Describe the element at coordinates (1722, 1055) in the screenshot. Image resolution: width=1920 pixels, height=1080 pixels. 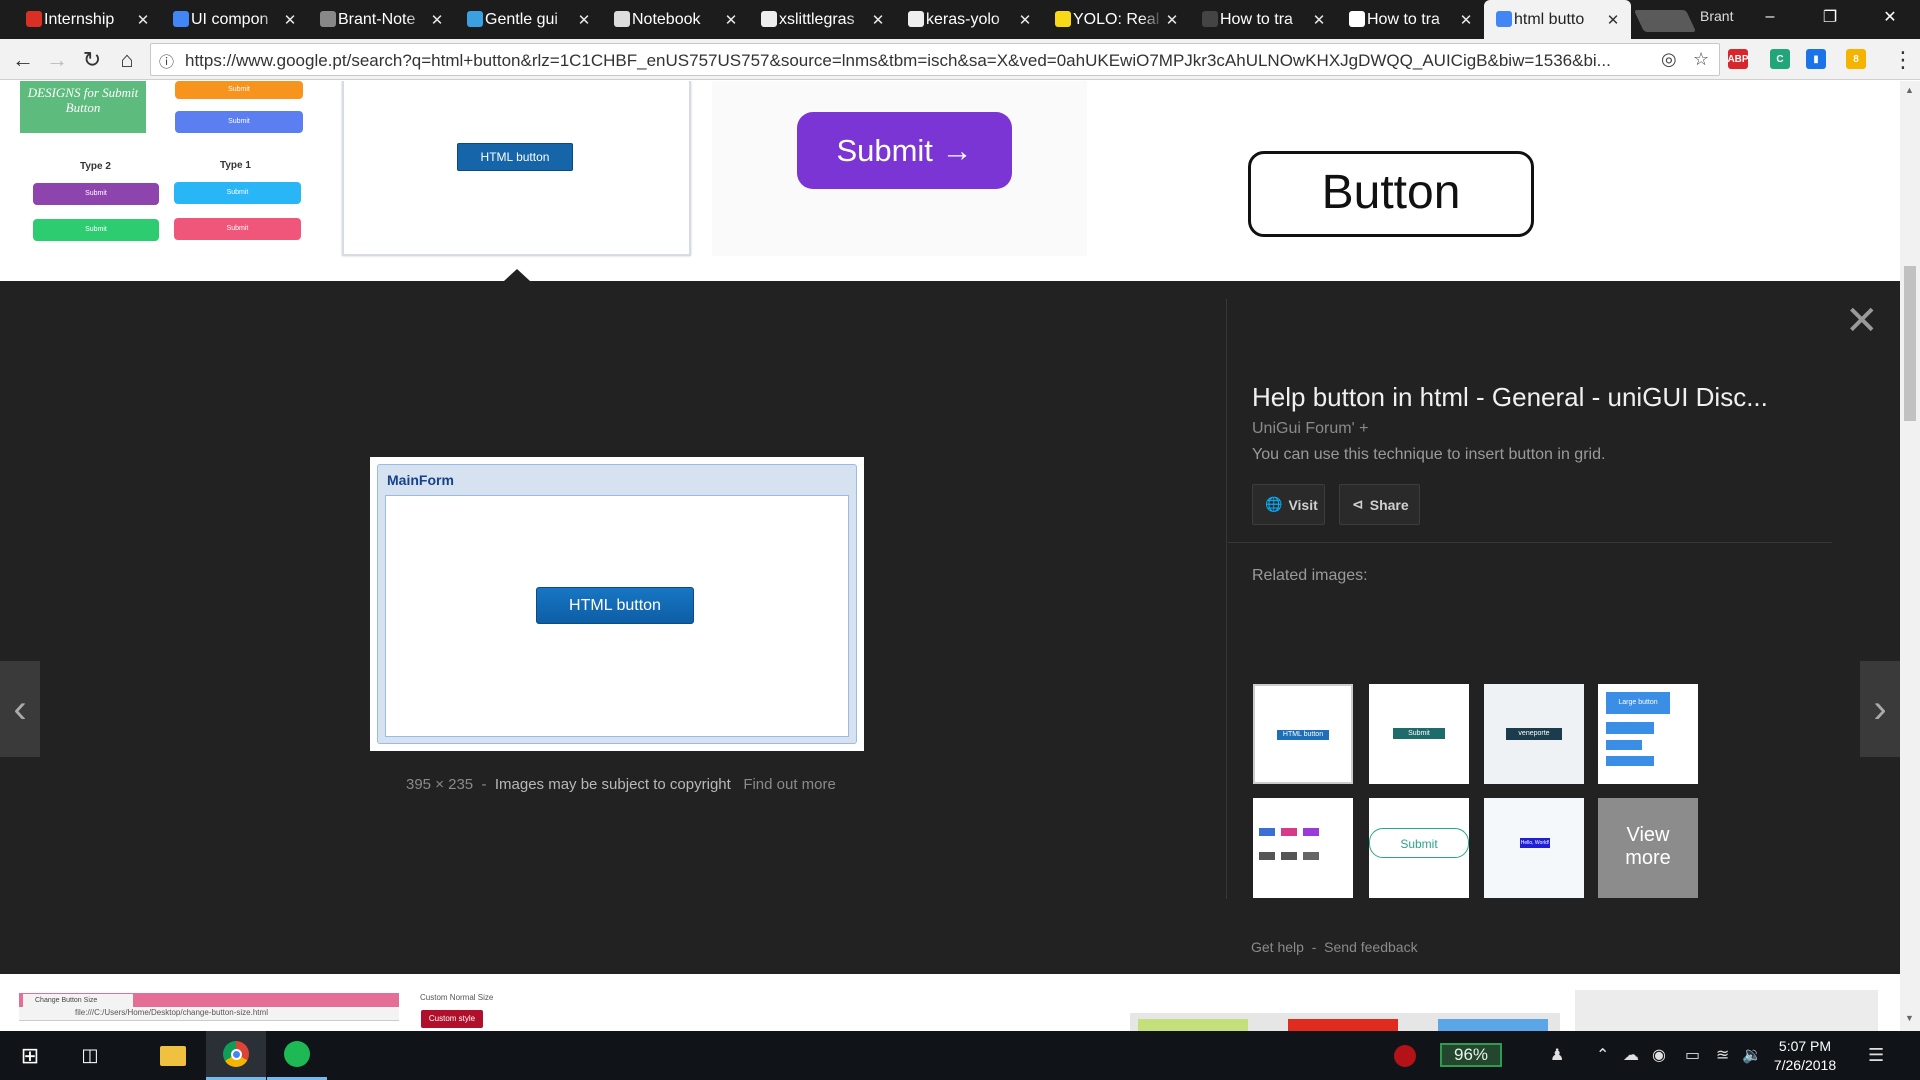
I see `wifi-icon: ≊` at that location.